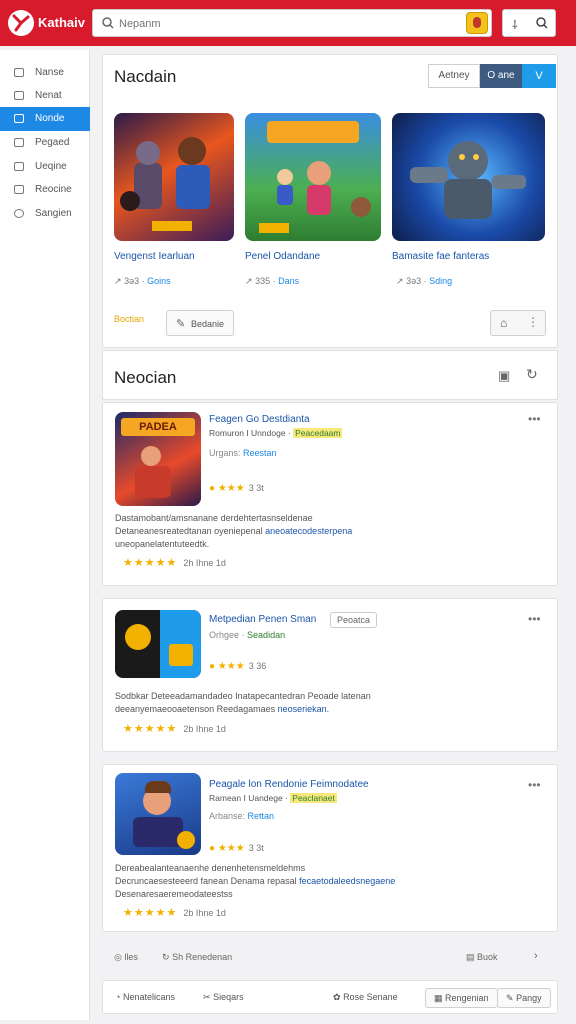  Describe the element at coordinates (533, 322) in the screenshot. I see `more-icon: ⋮` at that location.